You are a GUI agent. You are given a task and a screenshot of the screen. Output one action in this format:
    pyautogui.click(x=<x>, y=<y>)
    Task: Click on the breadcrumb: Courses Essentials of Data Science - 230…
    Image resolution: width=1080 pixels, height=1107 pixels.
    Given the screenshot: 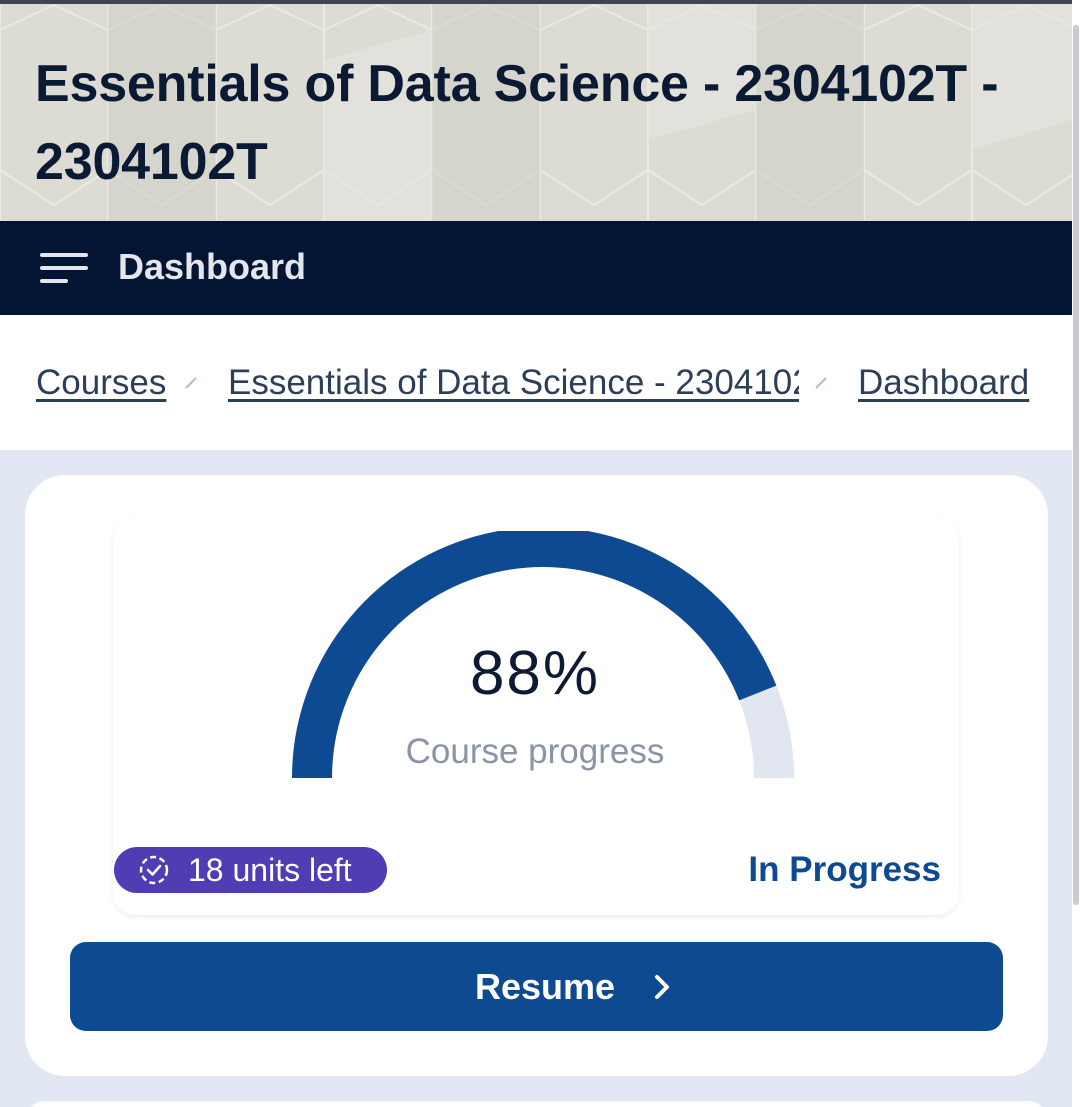 What is the action you would take?
    pyautogui.click(x=536, y=382)
    